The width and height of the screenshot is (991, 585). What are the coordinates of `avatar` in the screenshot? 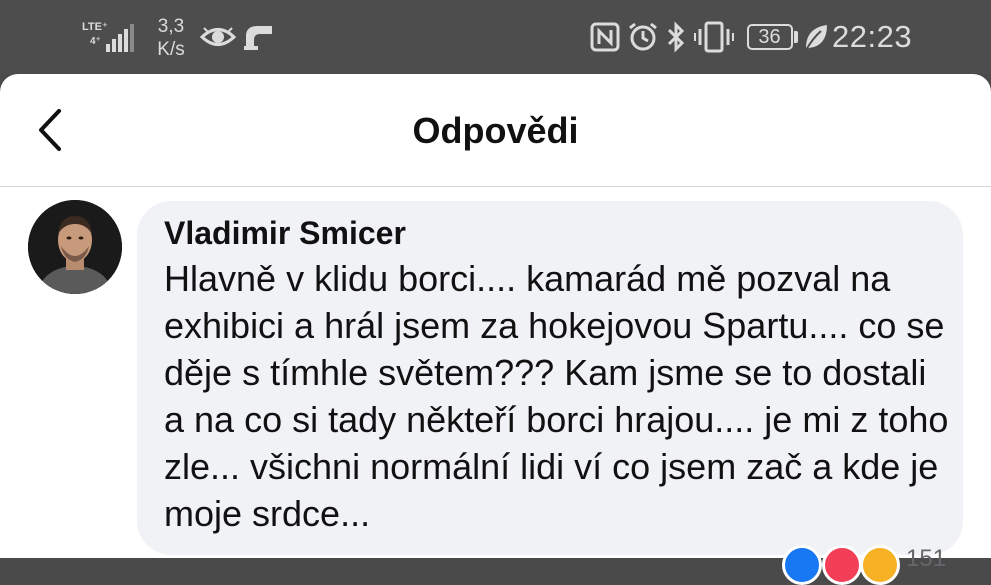 It's located at (75, 247).